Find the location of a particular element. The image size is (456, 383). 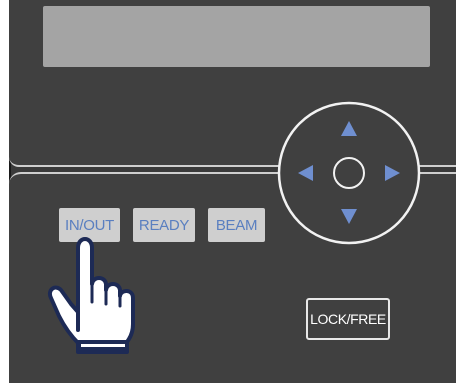

lock-free-label: LOCK/FREE is located at coordinates (348, 319).